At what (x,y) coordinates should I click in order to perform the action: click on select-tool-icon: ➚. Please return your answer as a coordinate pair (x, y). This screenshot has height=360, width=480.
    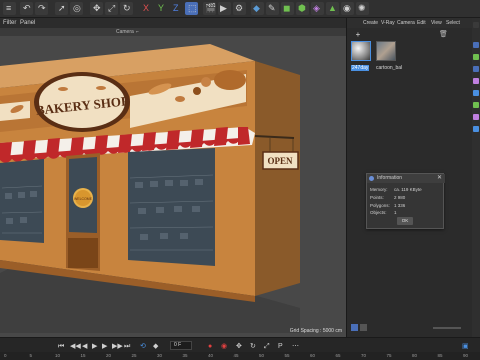
    Looking at the image, I should click on (61, 8).